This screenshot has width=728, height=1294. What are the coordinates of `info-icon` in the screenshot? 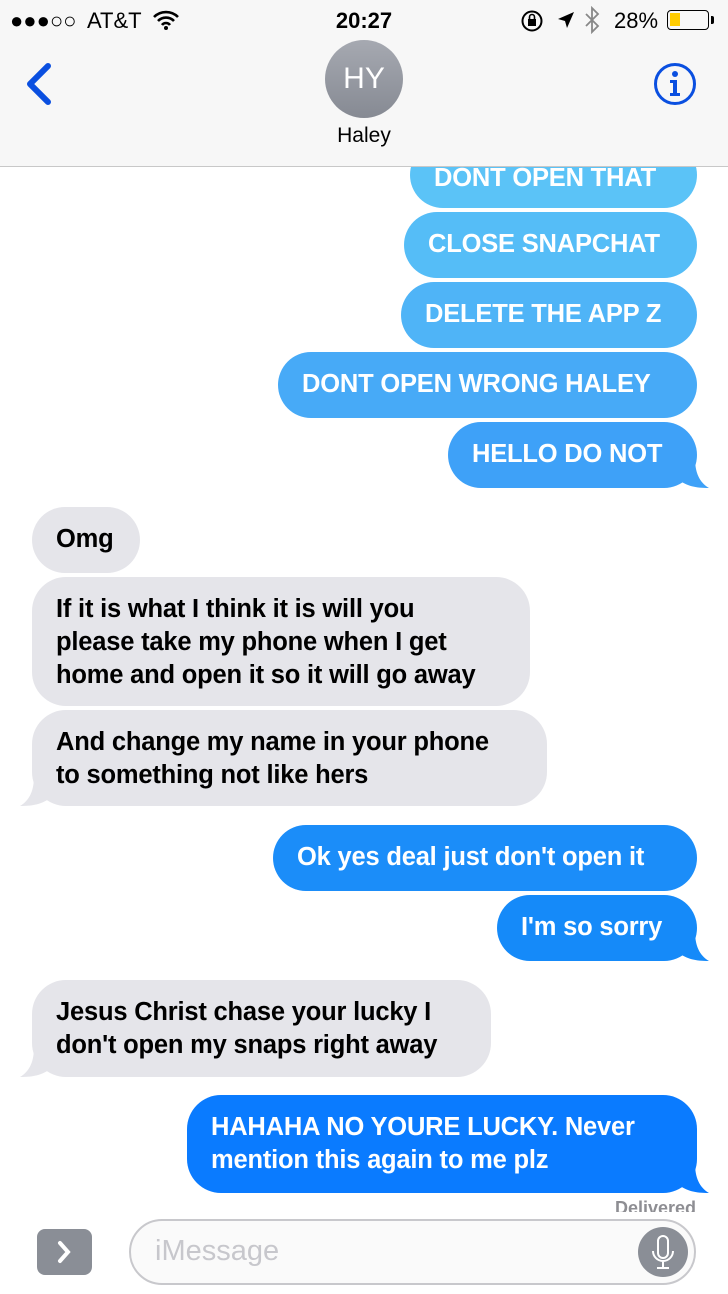 It's located at (675, 84).